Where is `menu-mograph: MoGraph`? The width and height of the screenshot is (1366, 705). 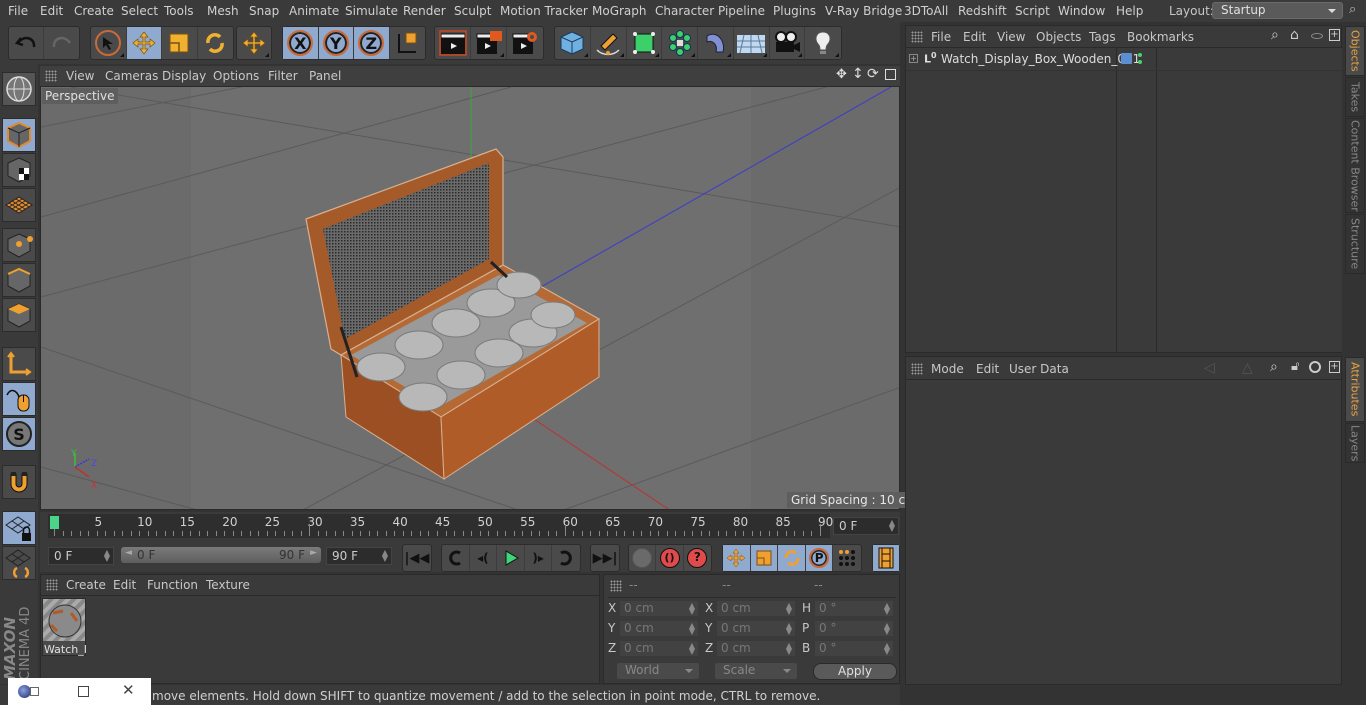
menu-mograph: MoGraph is located at coordinates (619, 11).